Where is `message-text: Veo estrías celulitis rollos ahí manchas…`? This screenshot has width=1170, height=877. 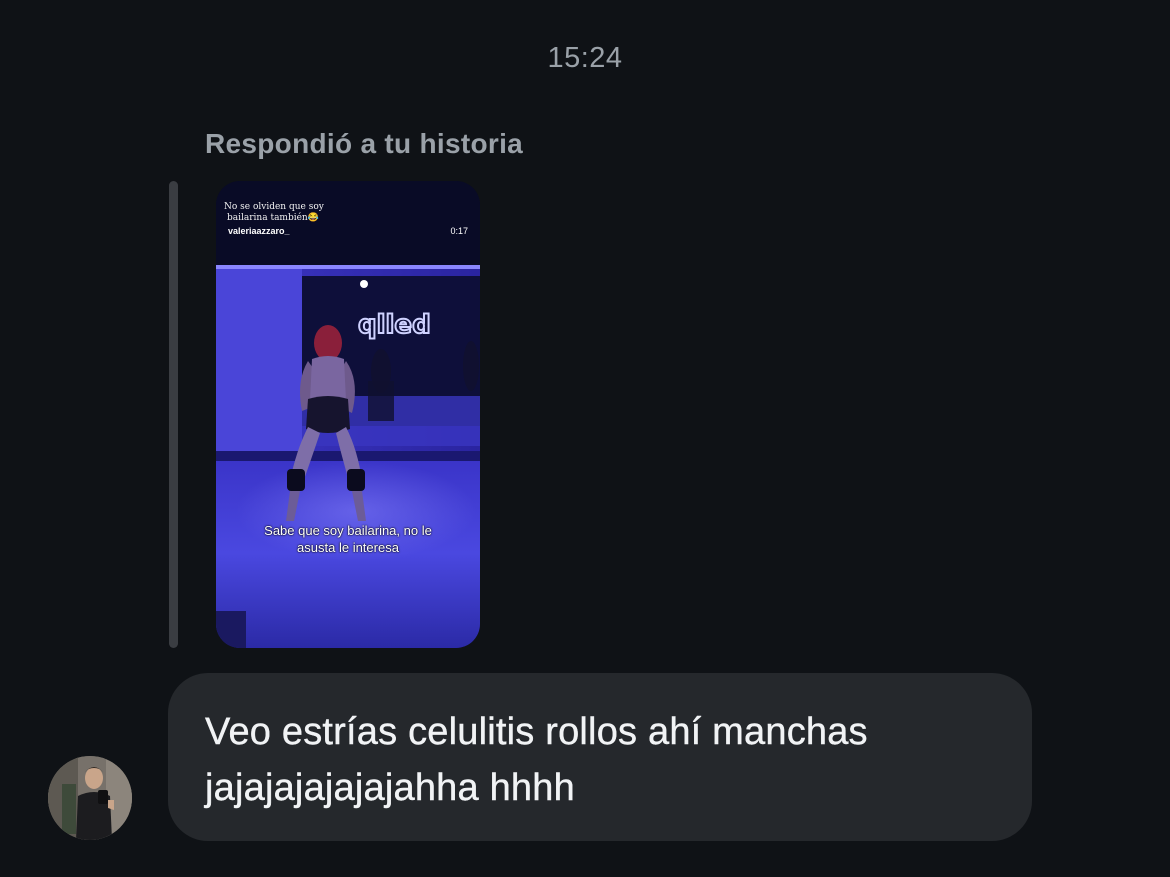
message-text: Veo estrías celulitis rollos ahí manchas… is located at coordinates (600, 760).